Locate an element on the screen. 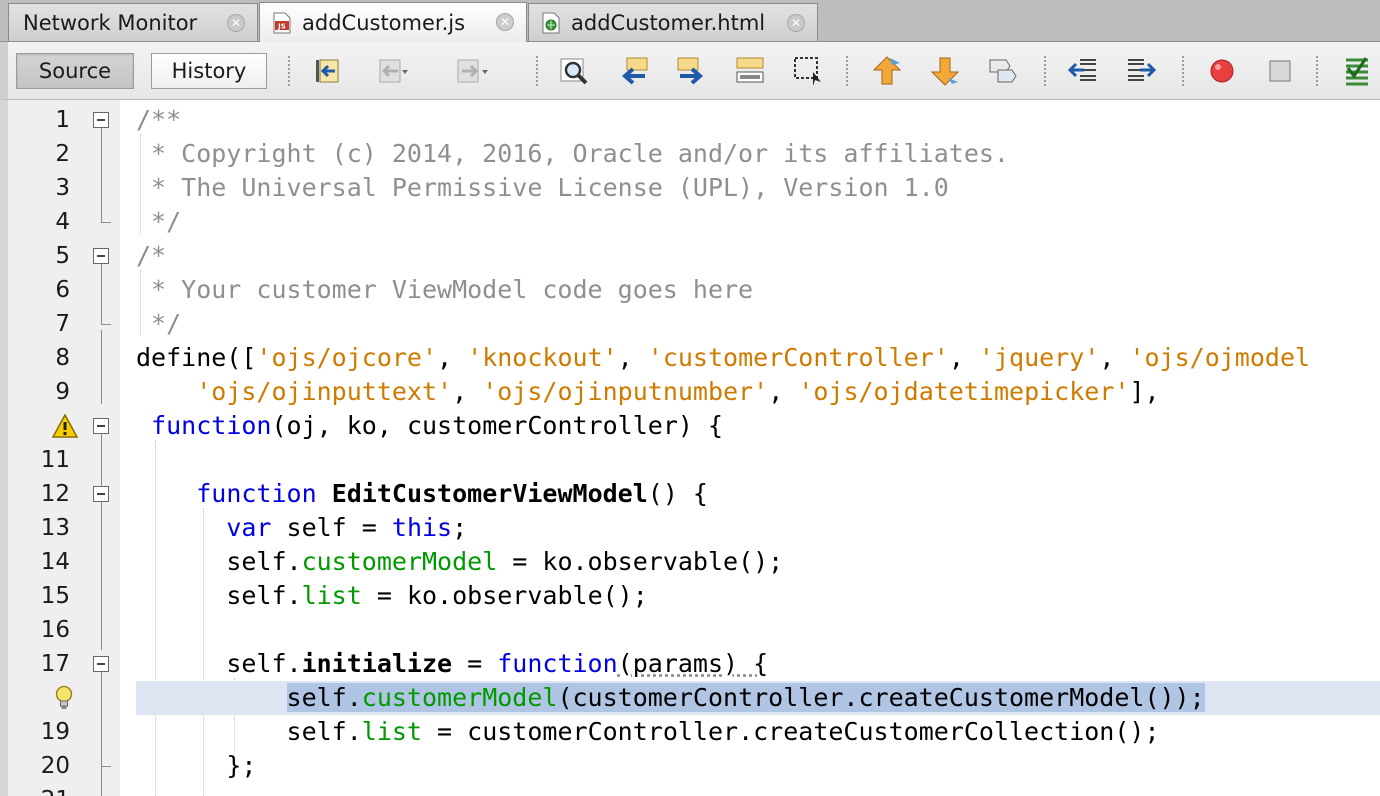  tab-addcustomer-html: addCustomer.html ✕ is located at coordinates (673, 22).